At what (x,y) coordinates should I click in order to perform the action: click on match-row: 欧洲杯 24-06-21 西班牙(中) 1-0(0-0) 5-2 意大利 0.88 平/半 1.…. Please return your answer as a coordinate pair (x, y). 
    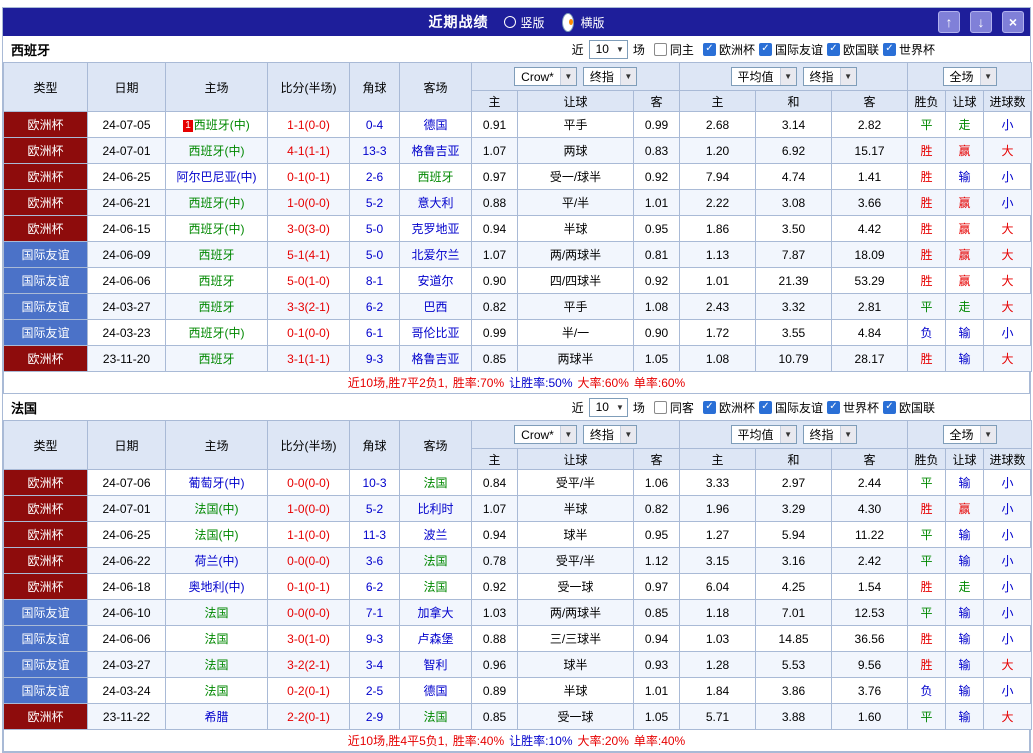
    Looking at the image, I should click on (518, 202).